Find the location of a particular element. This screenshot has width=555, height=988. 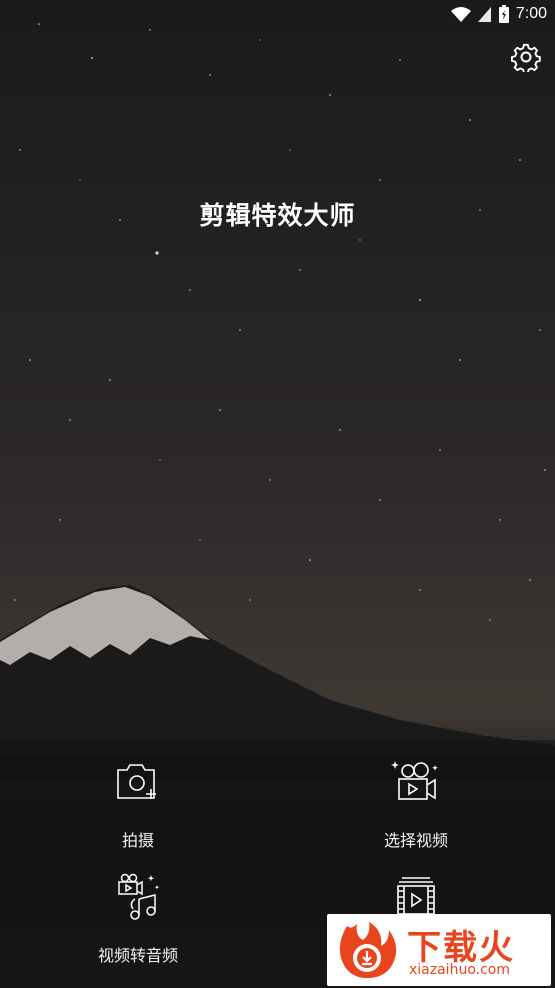

flame-download-logo-icon is located at coordinates (368, 950).